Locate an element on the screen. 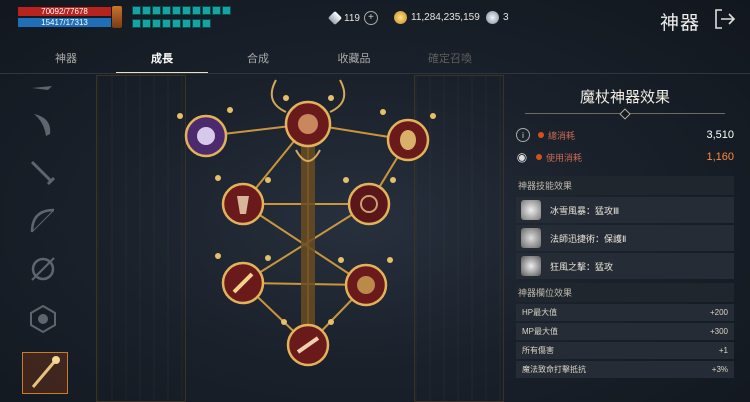 The height and width of the screenshot is (402, 750). eye-icon: ◉ is located at coordinates (522, 157).